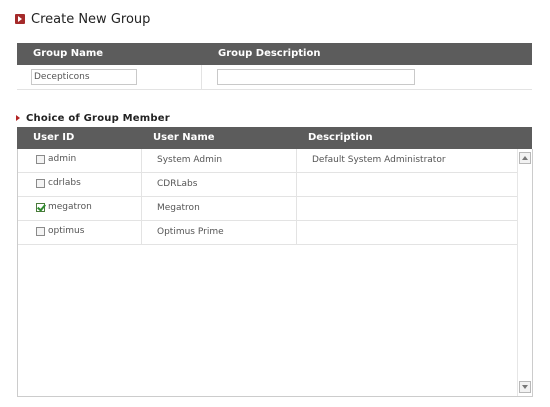 This screenshot has width=550, height=407. I want to click on group-table-header: Group Name Group Description, so click(274, 54).